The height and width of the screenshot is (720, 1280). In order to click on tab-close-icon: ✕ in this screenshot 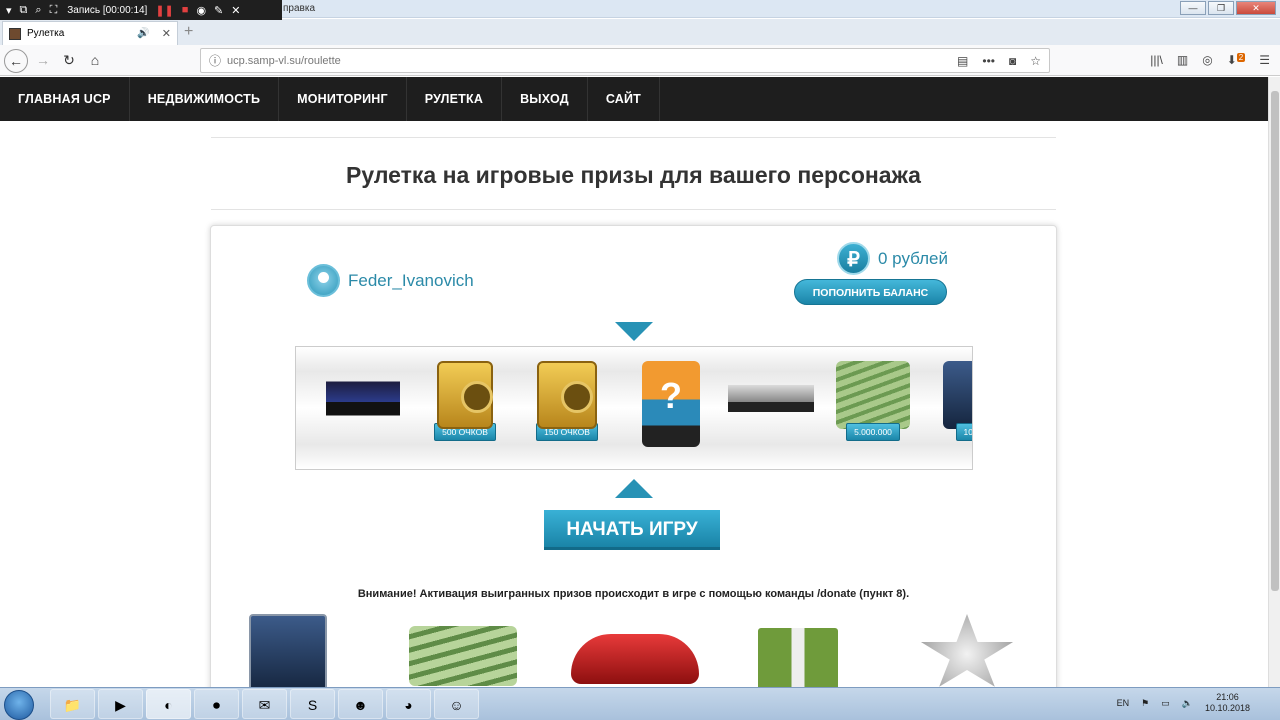, I will do `click(166, 33)`.